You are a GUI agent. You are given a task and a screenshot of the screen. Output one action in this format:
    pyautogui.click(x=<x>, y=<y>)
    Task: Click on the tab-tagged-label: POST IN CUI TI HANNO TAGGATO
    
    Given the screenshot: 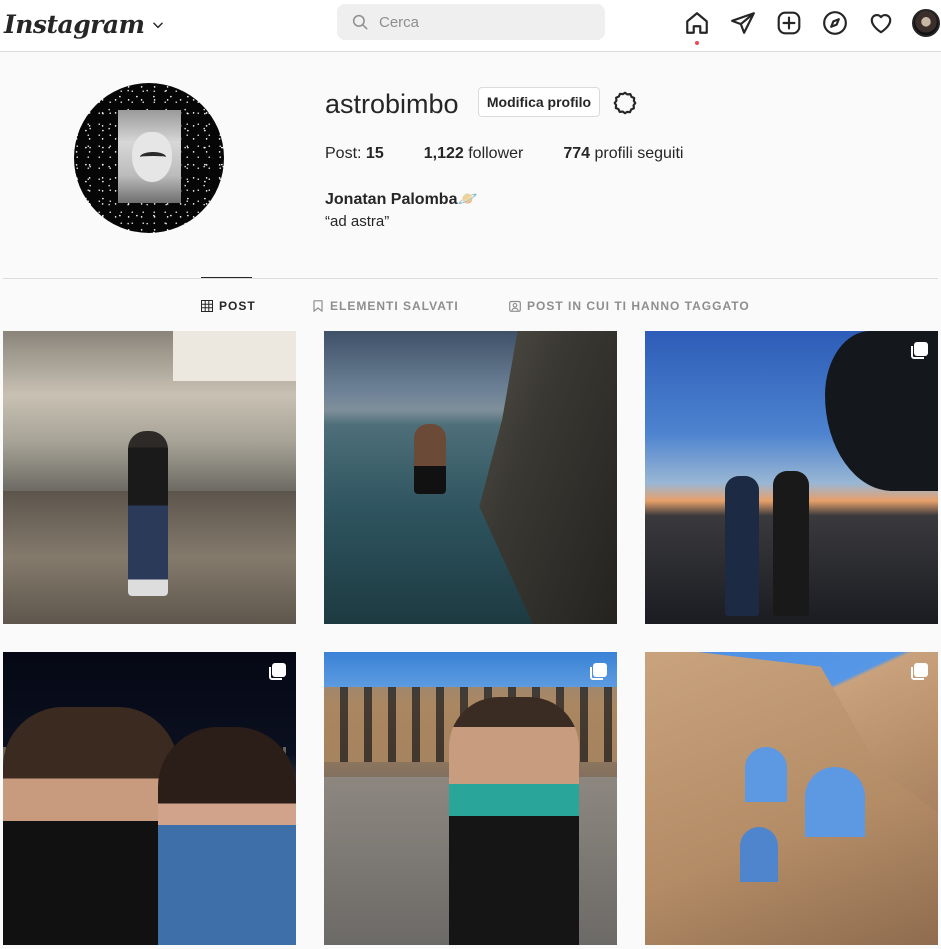 What is the action you would take?
    pyautogui.click(x=638, y=306)
    